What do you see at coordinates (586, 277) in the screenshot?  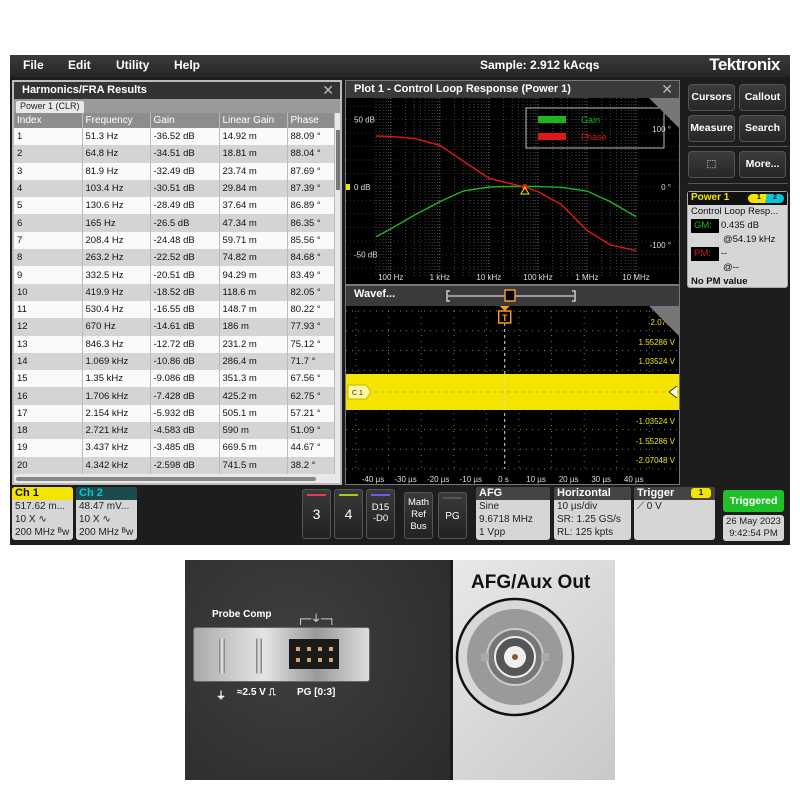 I see `x-tick-label: 1 MHz` at bounding box center [586, 277].